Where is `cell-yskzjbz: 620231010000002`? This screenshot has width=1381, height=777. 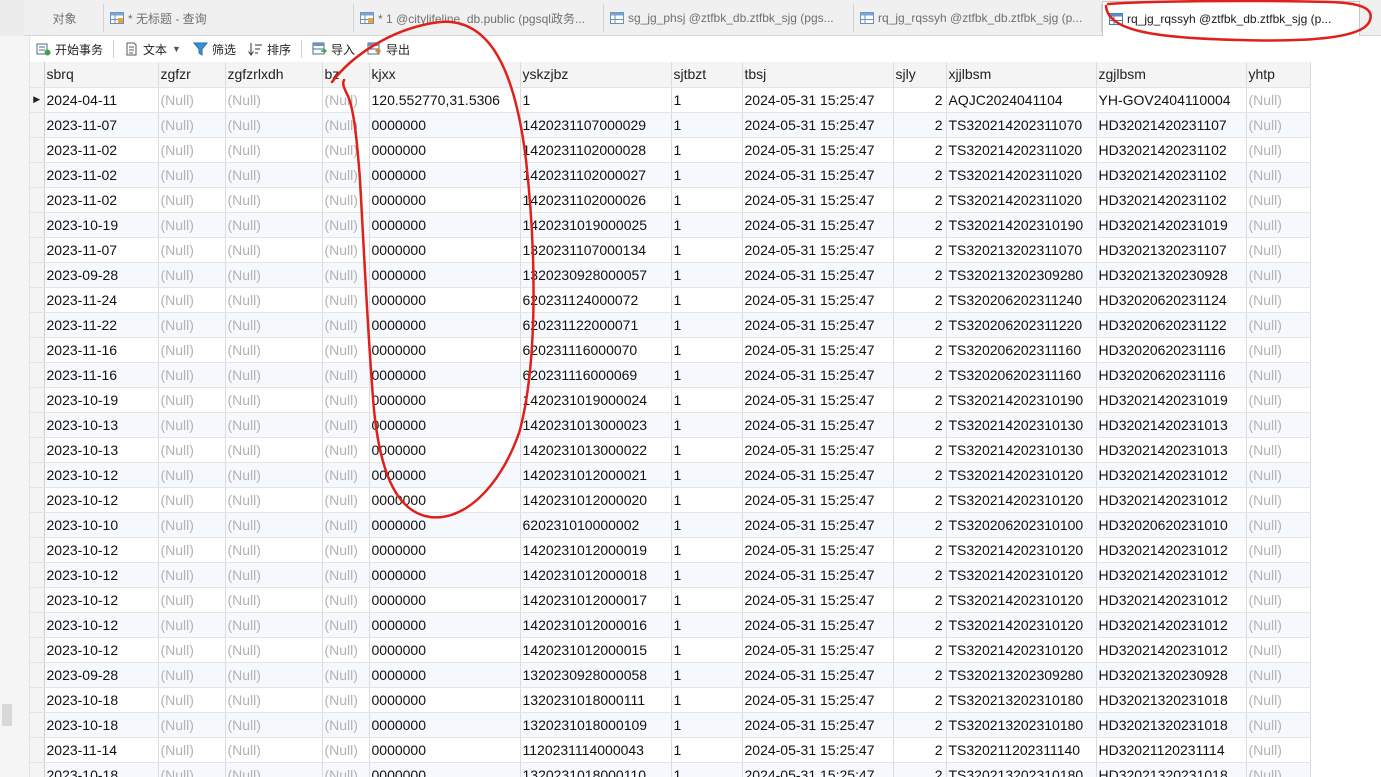
cell-yskzjbz: 620231010000002 is located at coordinates (596, 525).